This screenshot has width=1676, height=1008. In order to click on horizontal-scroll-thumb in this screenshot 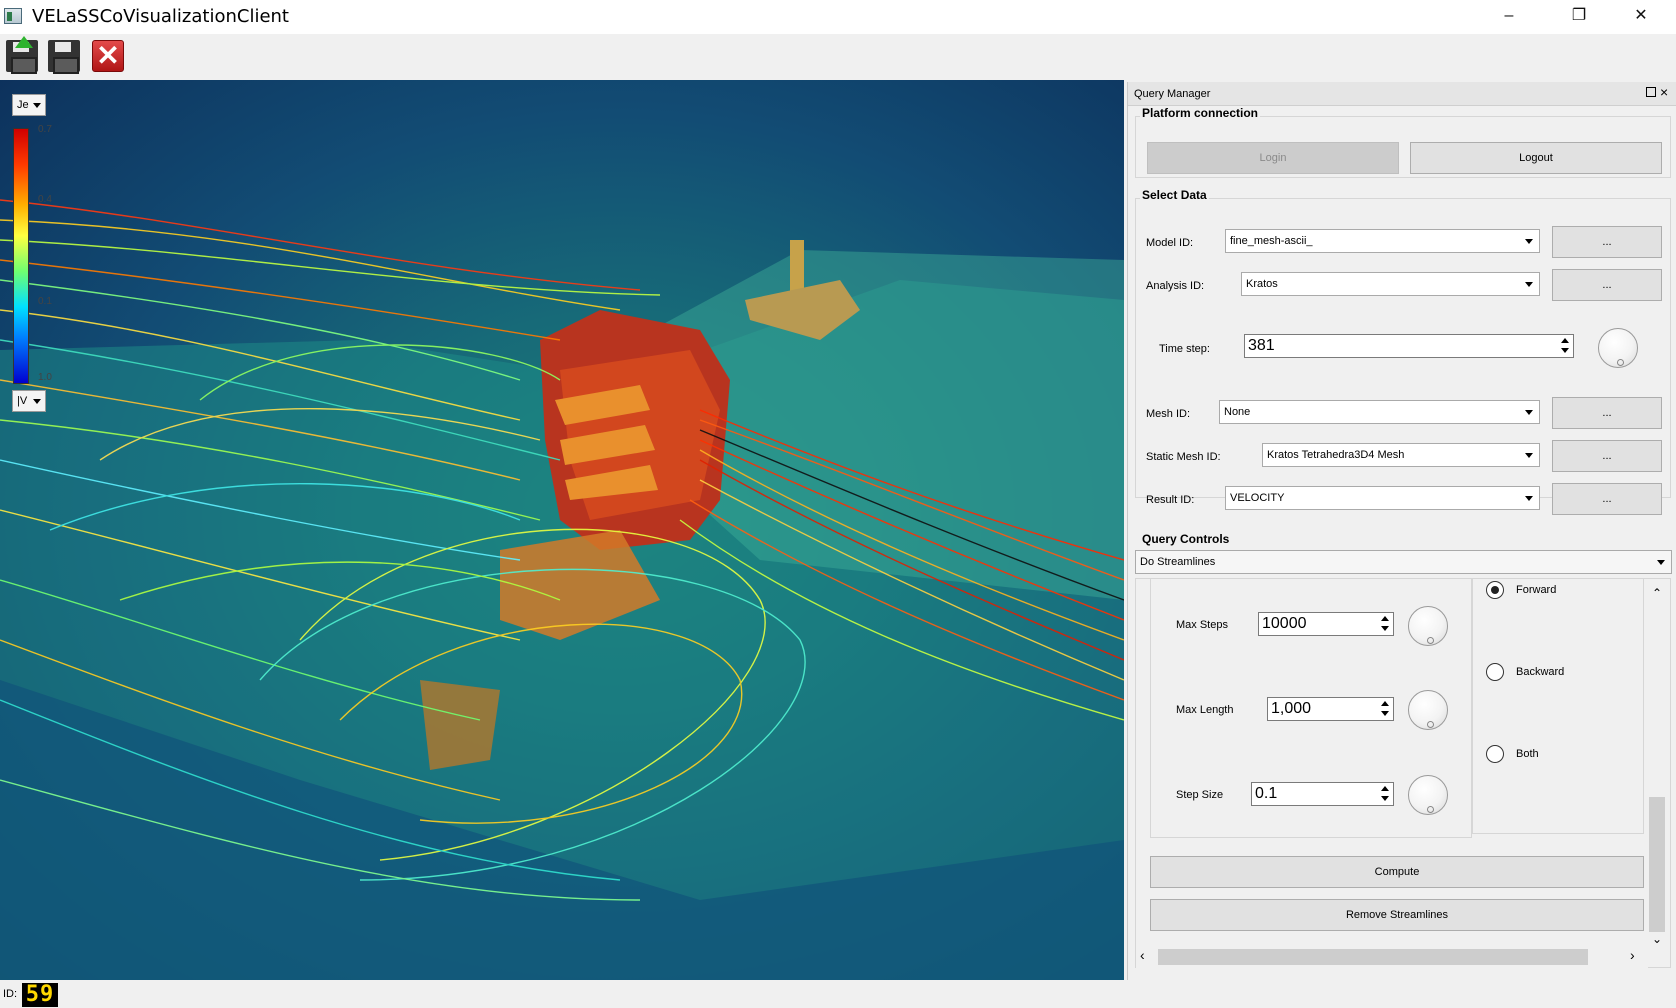, I will do `click(1373, 957)`.